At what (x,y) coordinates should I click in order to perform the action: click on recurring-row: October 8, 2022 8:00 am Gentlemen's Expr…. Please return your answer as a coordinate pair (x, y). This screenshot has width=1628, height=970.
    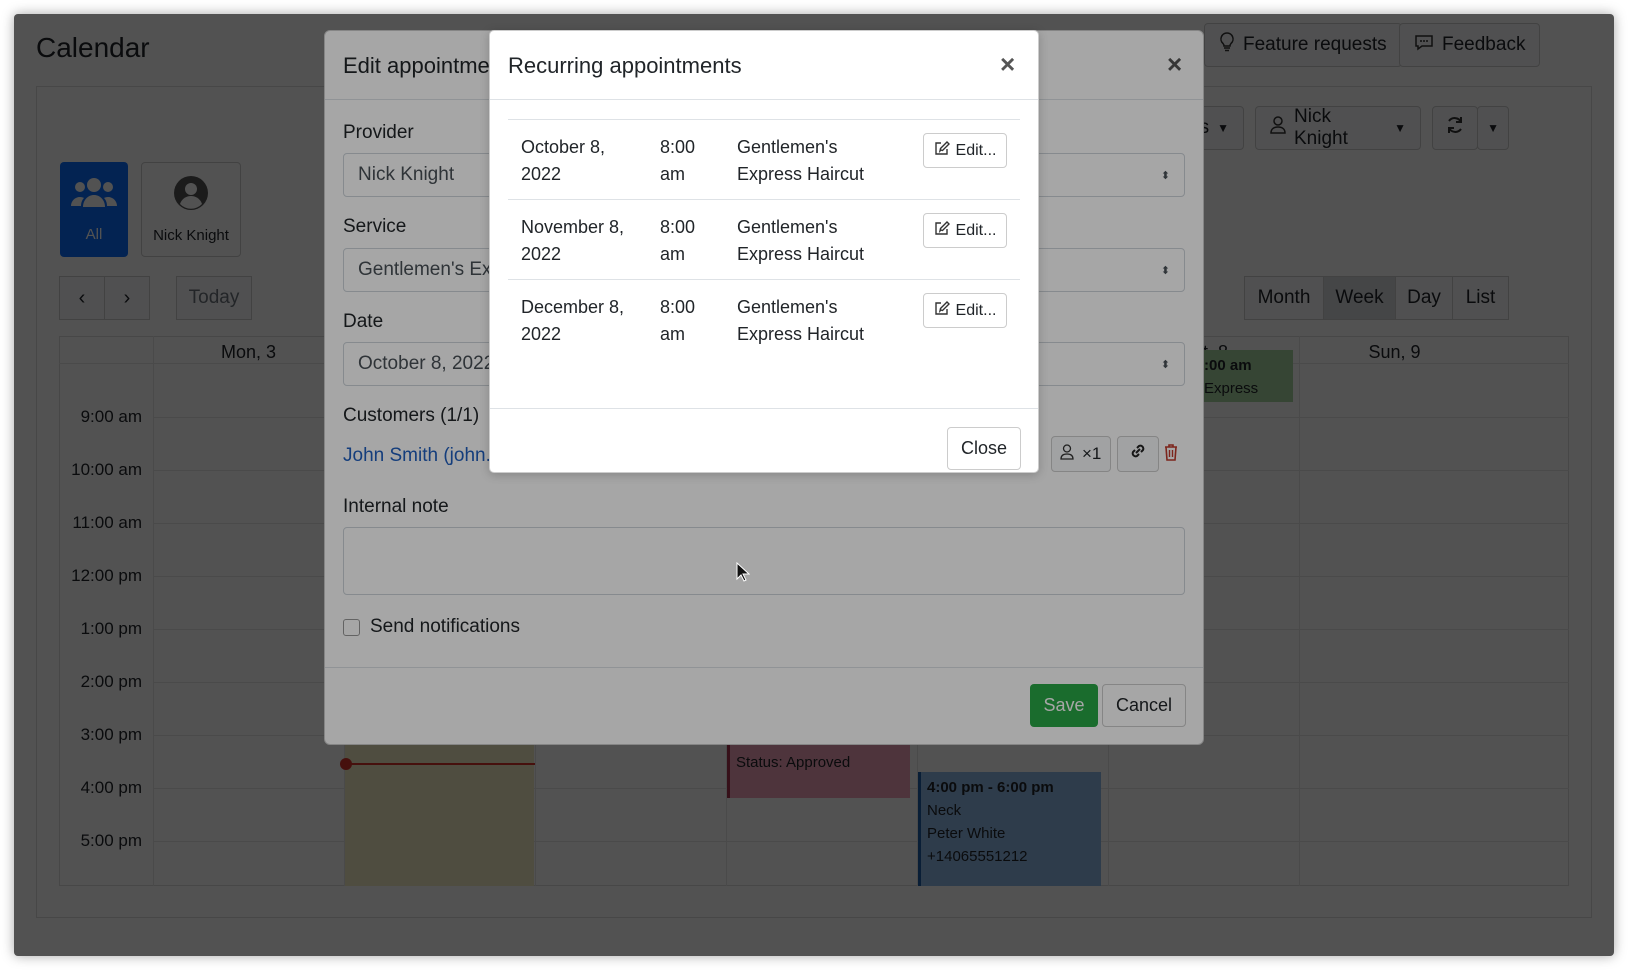
    Looking at the image, I should click on (764, 159).